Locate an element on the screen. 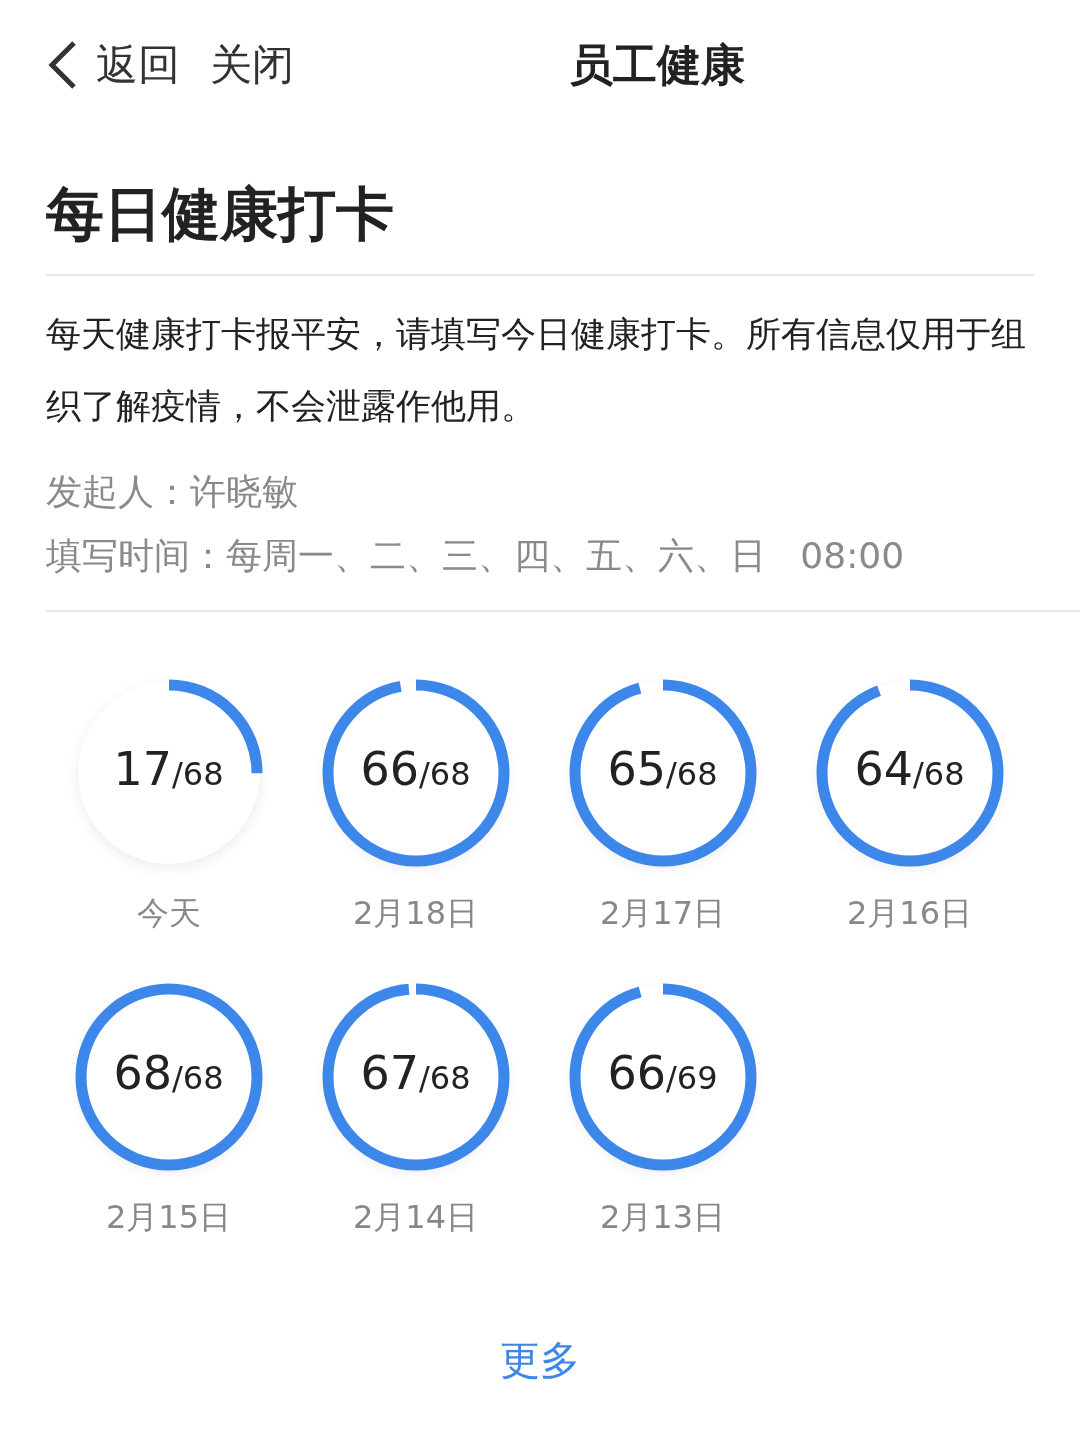  more-link: 更多 is located at coordinates (540, 1360).